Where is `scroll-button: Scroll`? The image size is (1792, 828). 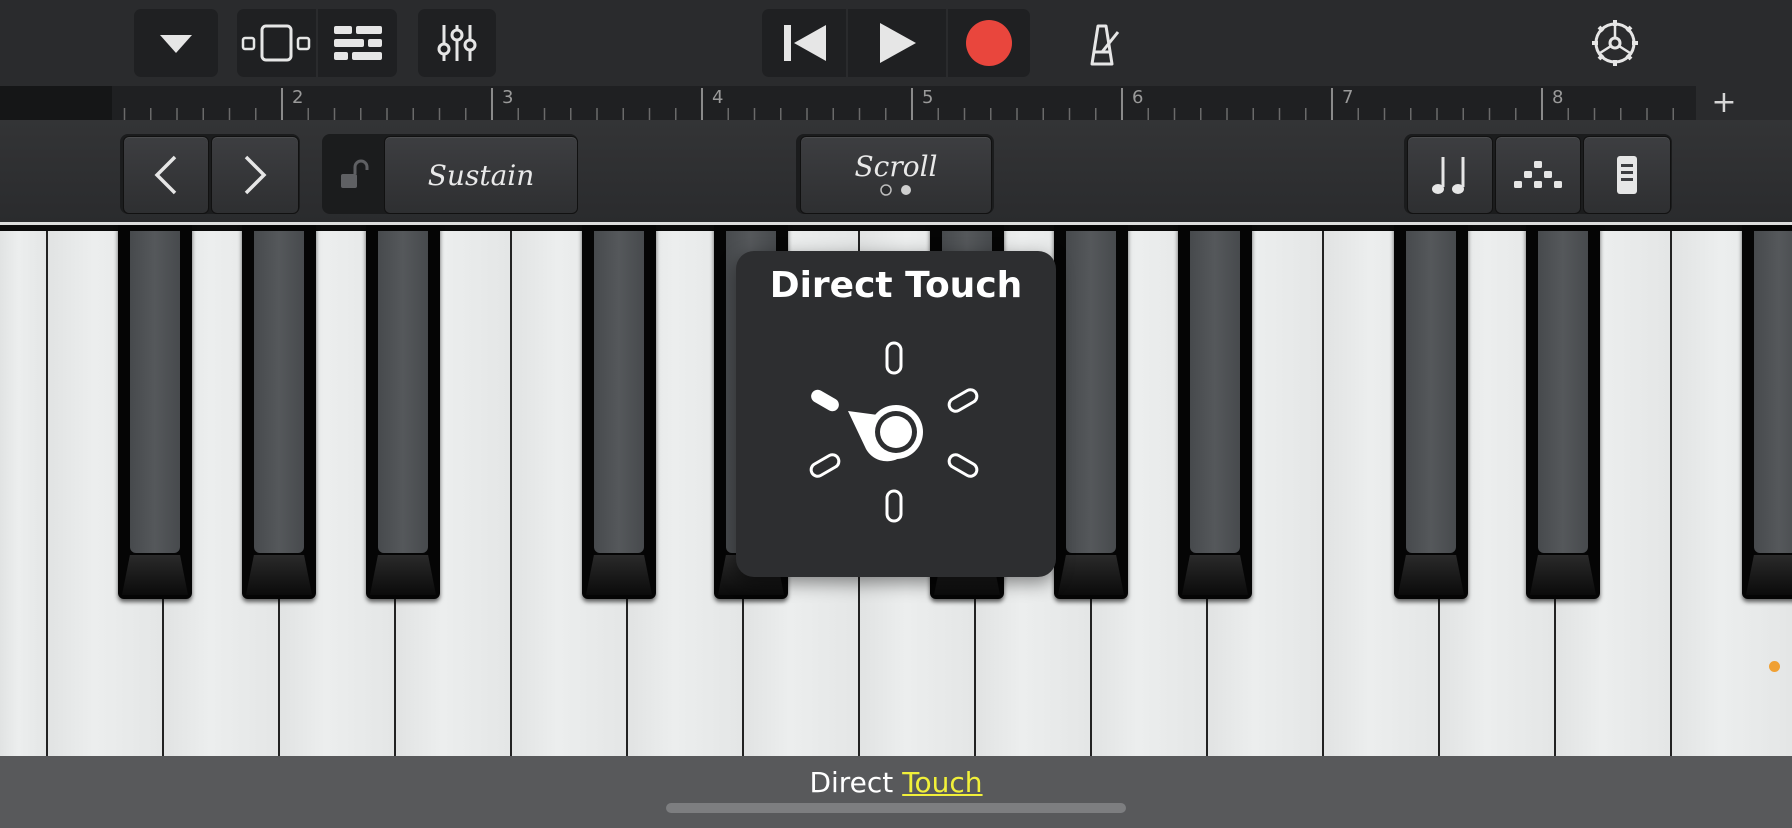 scroll-button: Scroll is located at coordinates (896, 175).